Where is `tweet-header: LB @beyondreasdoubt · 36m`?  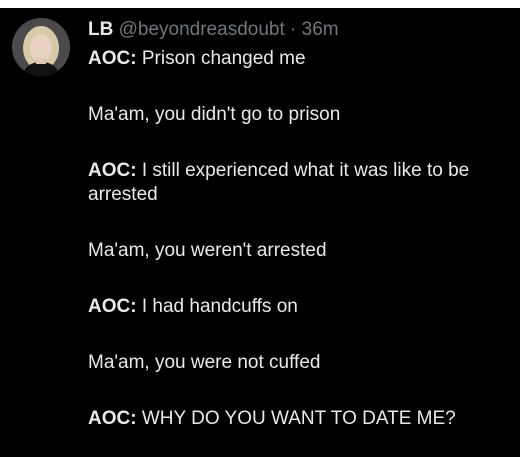 tweet-header: LB @beyondreasdoubt · 36m is located at coordinates (213, 30).